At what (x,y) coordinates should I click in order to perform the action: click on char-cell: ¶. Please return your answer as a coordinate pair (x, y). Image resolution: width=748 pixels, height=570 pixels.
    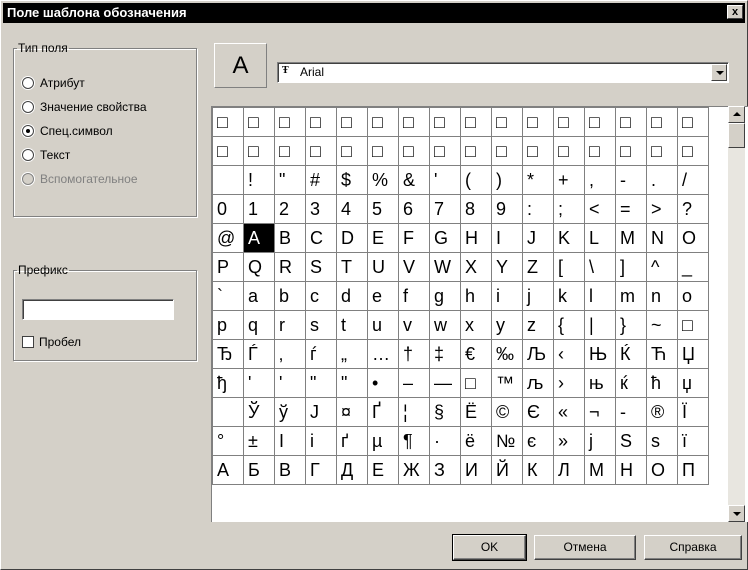
    Looking at the image, I should click on (414, 441).